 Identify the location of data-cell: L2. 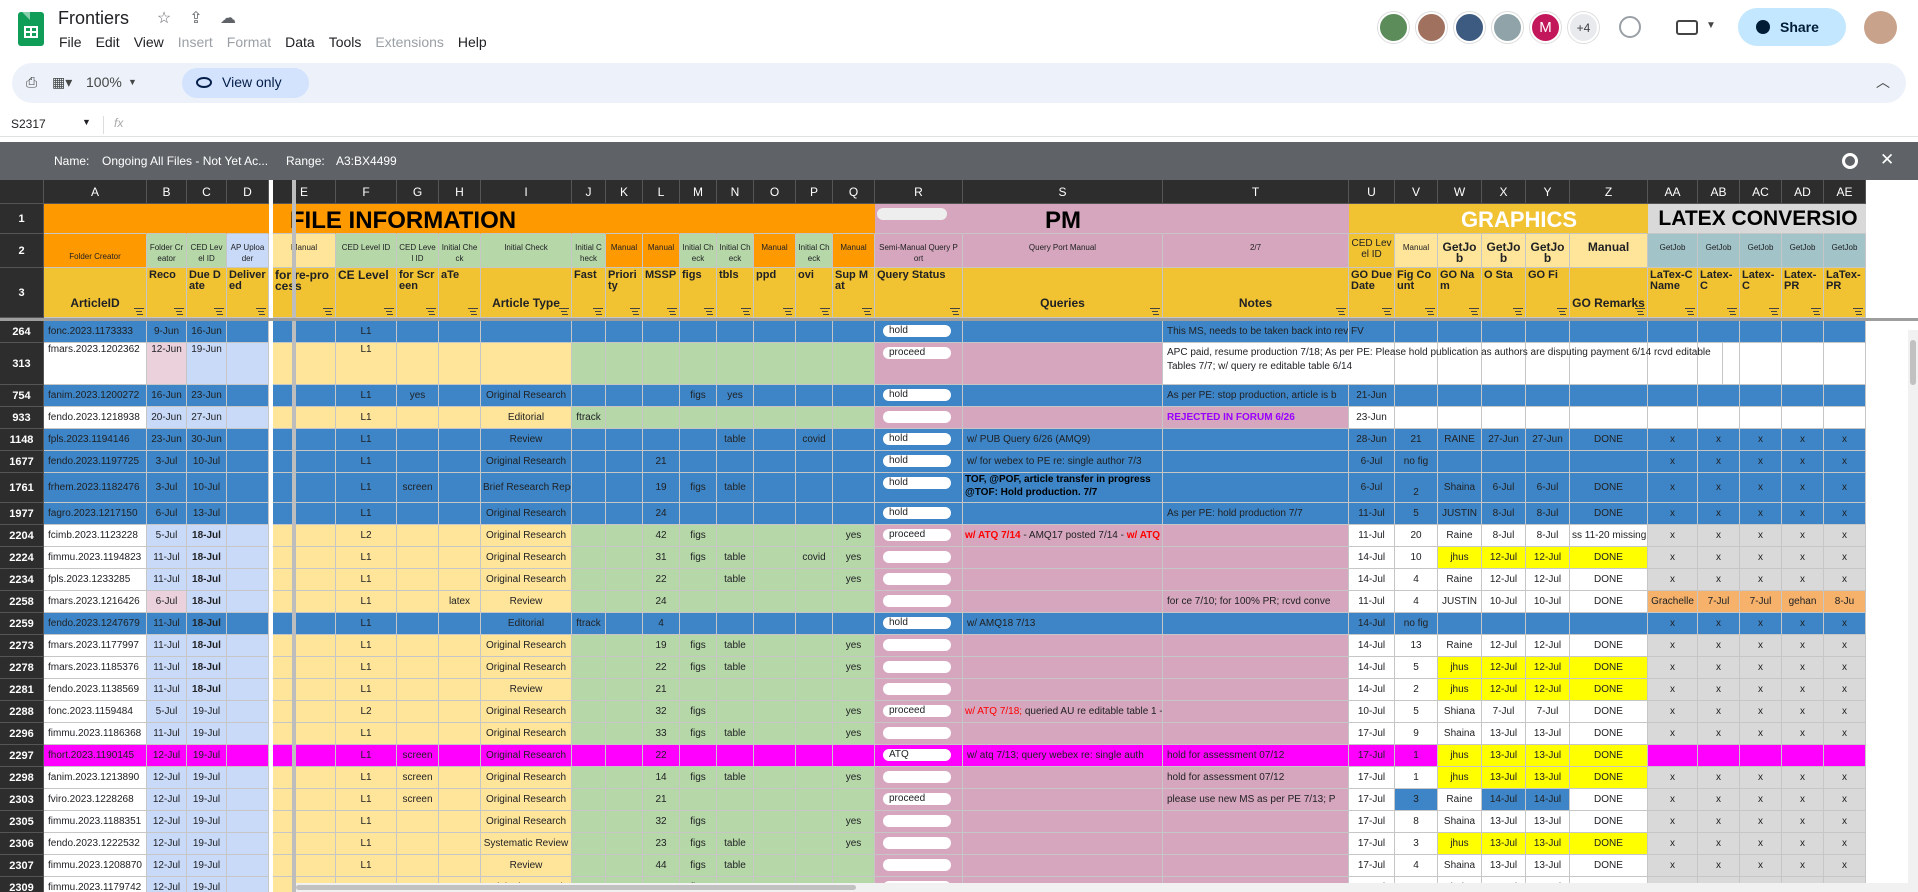
(366, 536).